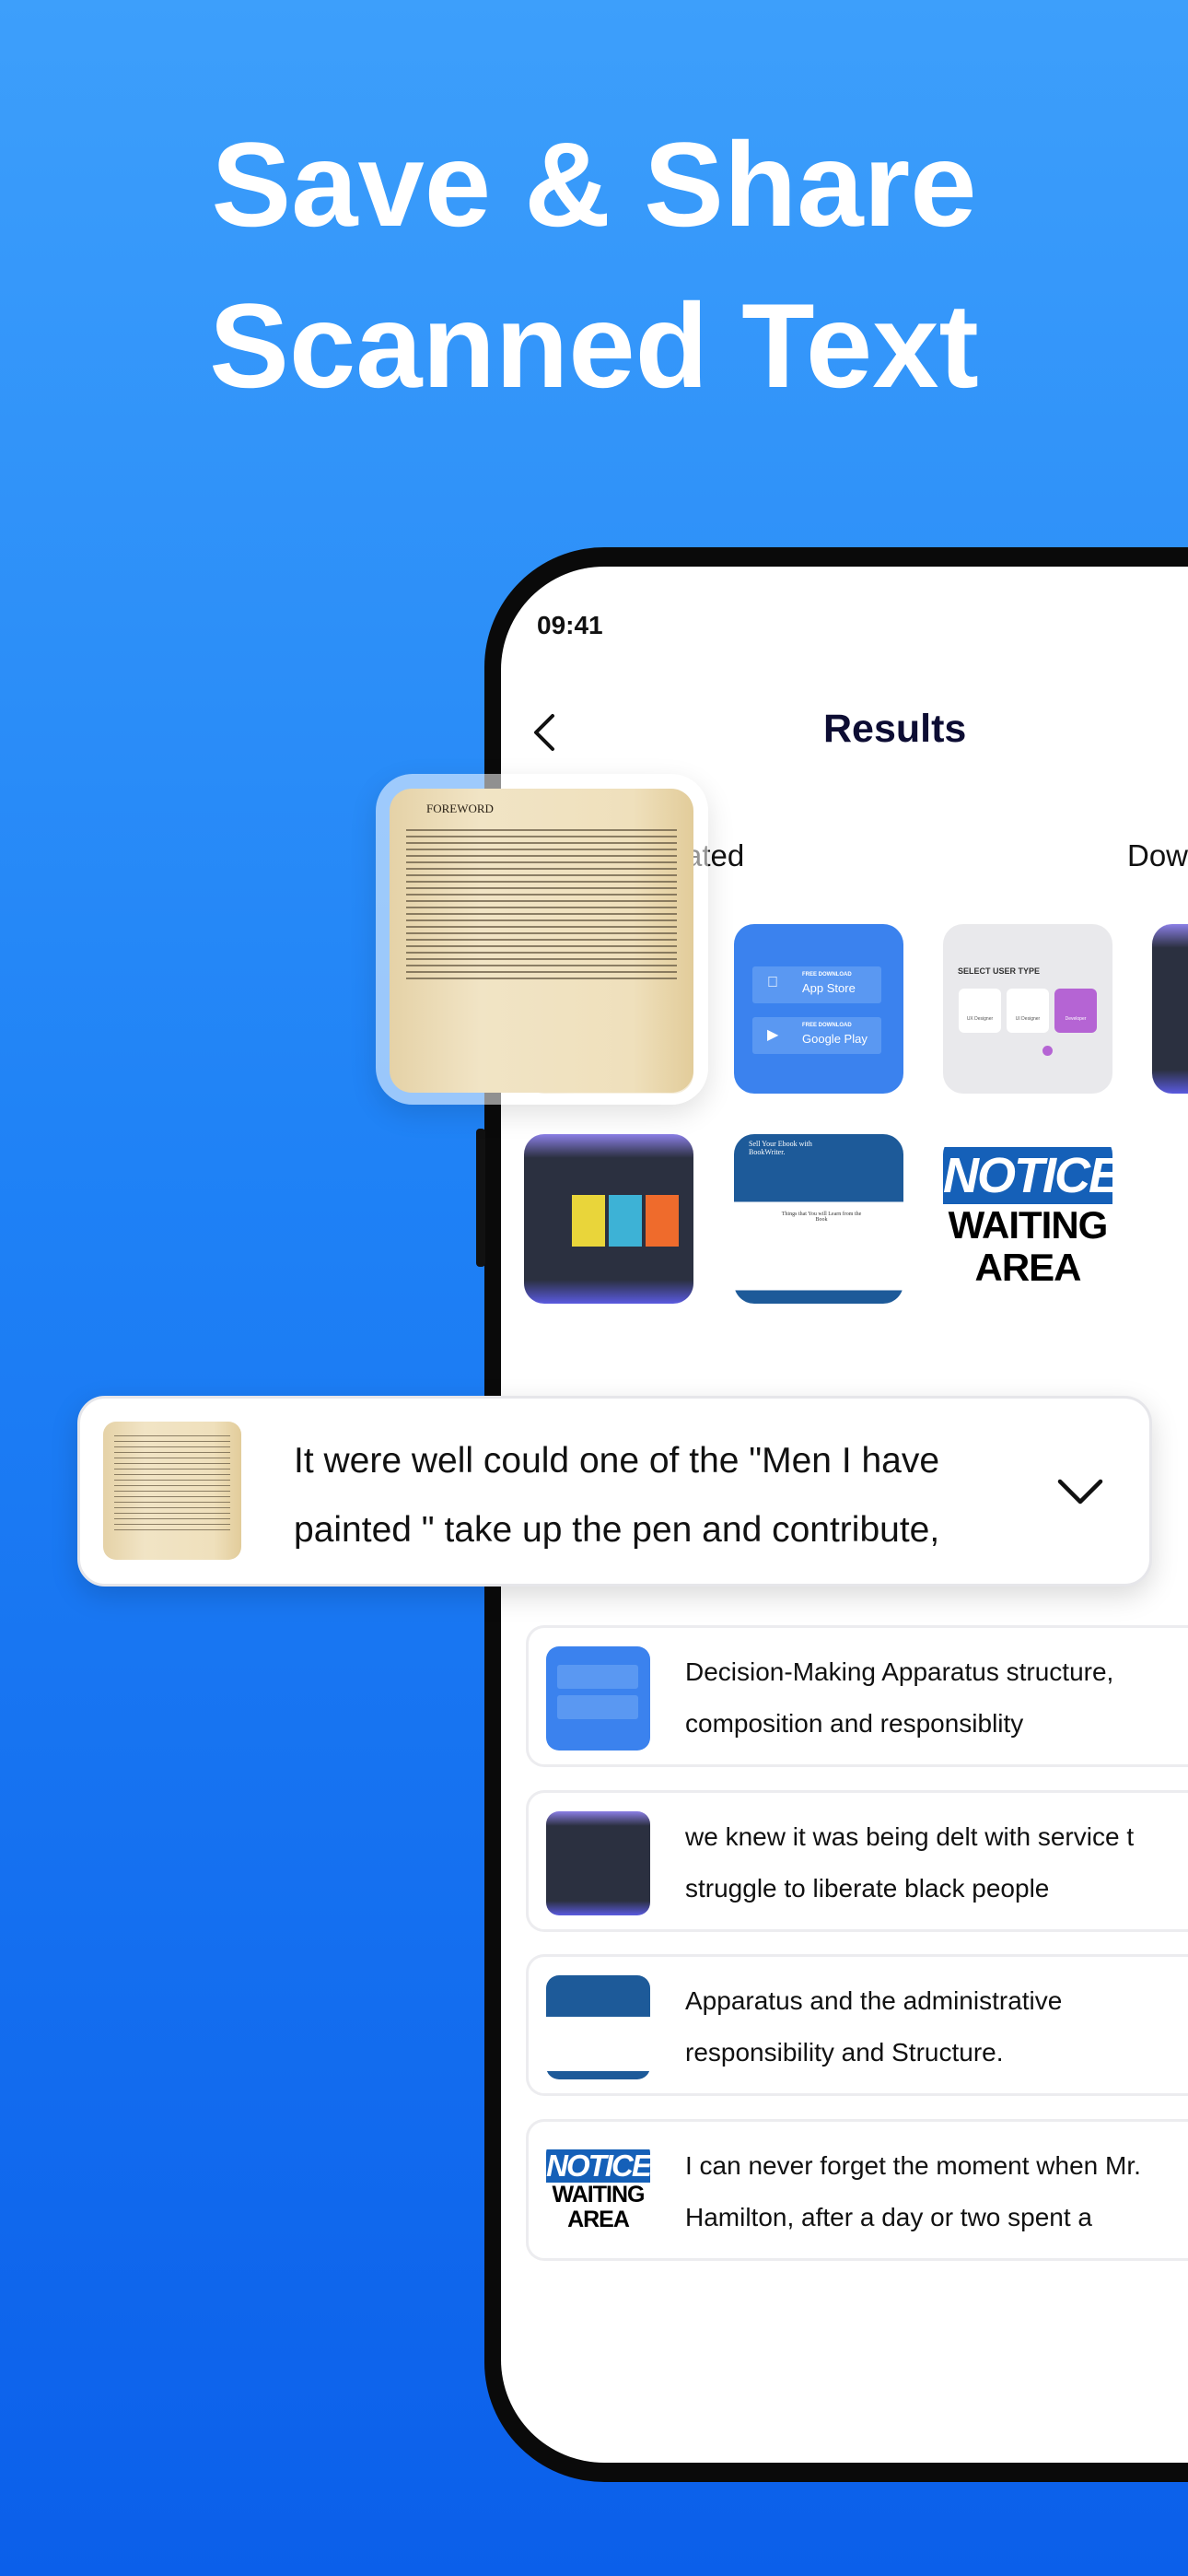 This screenshot has width=1188, height=2576. I want to click on result-text-line1: I can never forget the moment when Mr., so click(913, 2165).